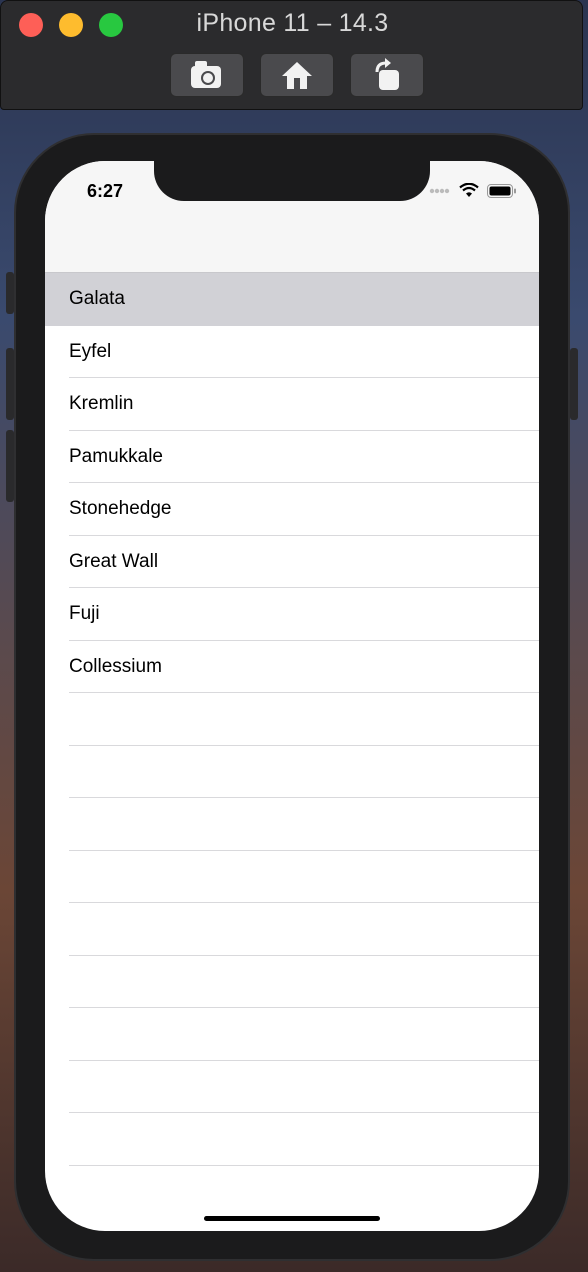  I want to click on row-separator, so click(304, 1165).